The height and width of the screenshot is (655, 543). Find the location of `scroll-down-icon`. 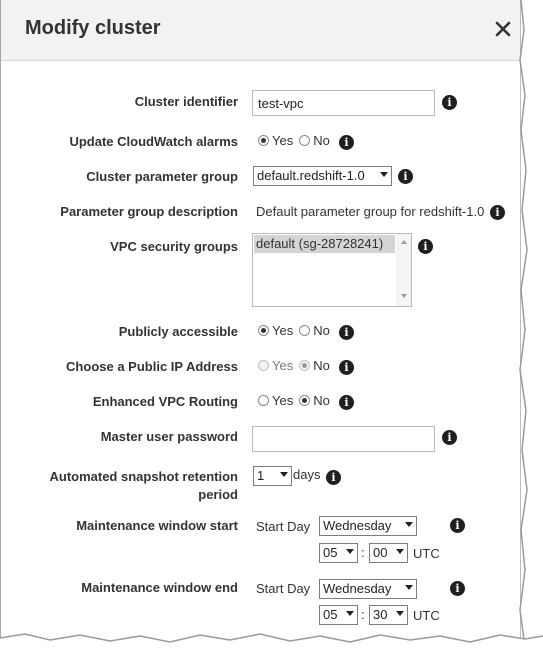

scroll-down-icon is located at coordinates (404, 296).